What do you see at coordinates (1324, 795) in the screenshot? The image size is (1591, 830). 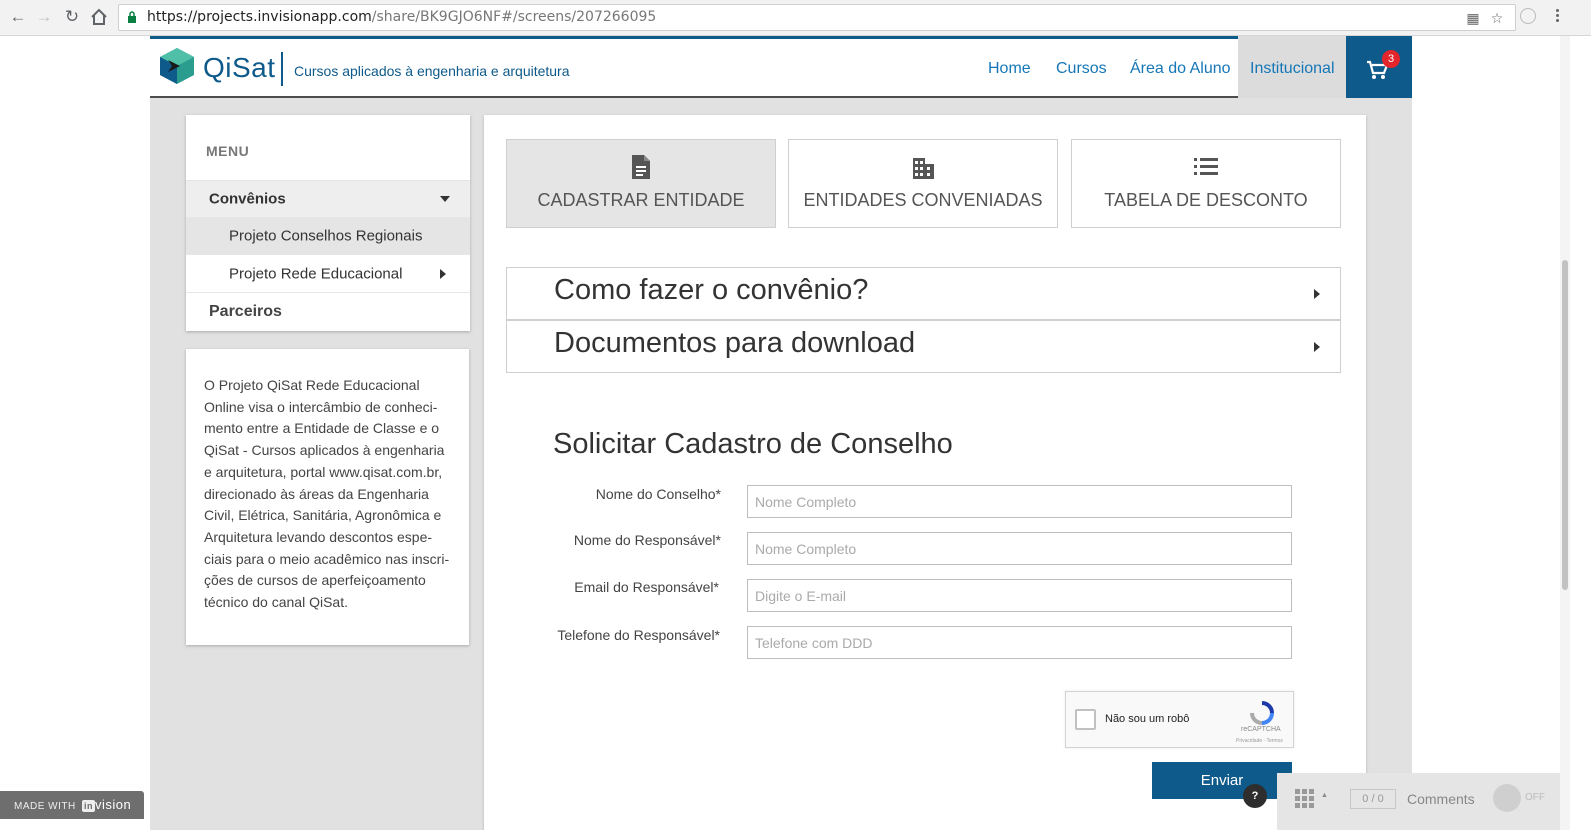 I see `caret-up-icon: ▲` at bounding box center [1324, 795].